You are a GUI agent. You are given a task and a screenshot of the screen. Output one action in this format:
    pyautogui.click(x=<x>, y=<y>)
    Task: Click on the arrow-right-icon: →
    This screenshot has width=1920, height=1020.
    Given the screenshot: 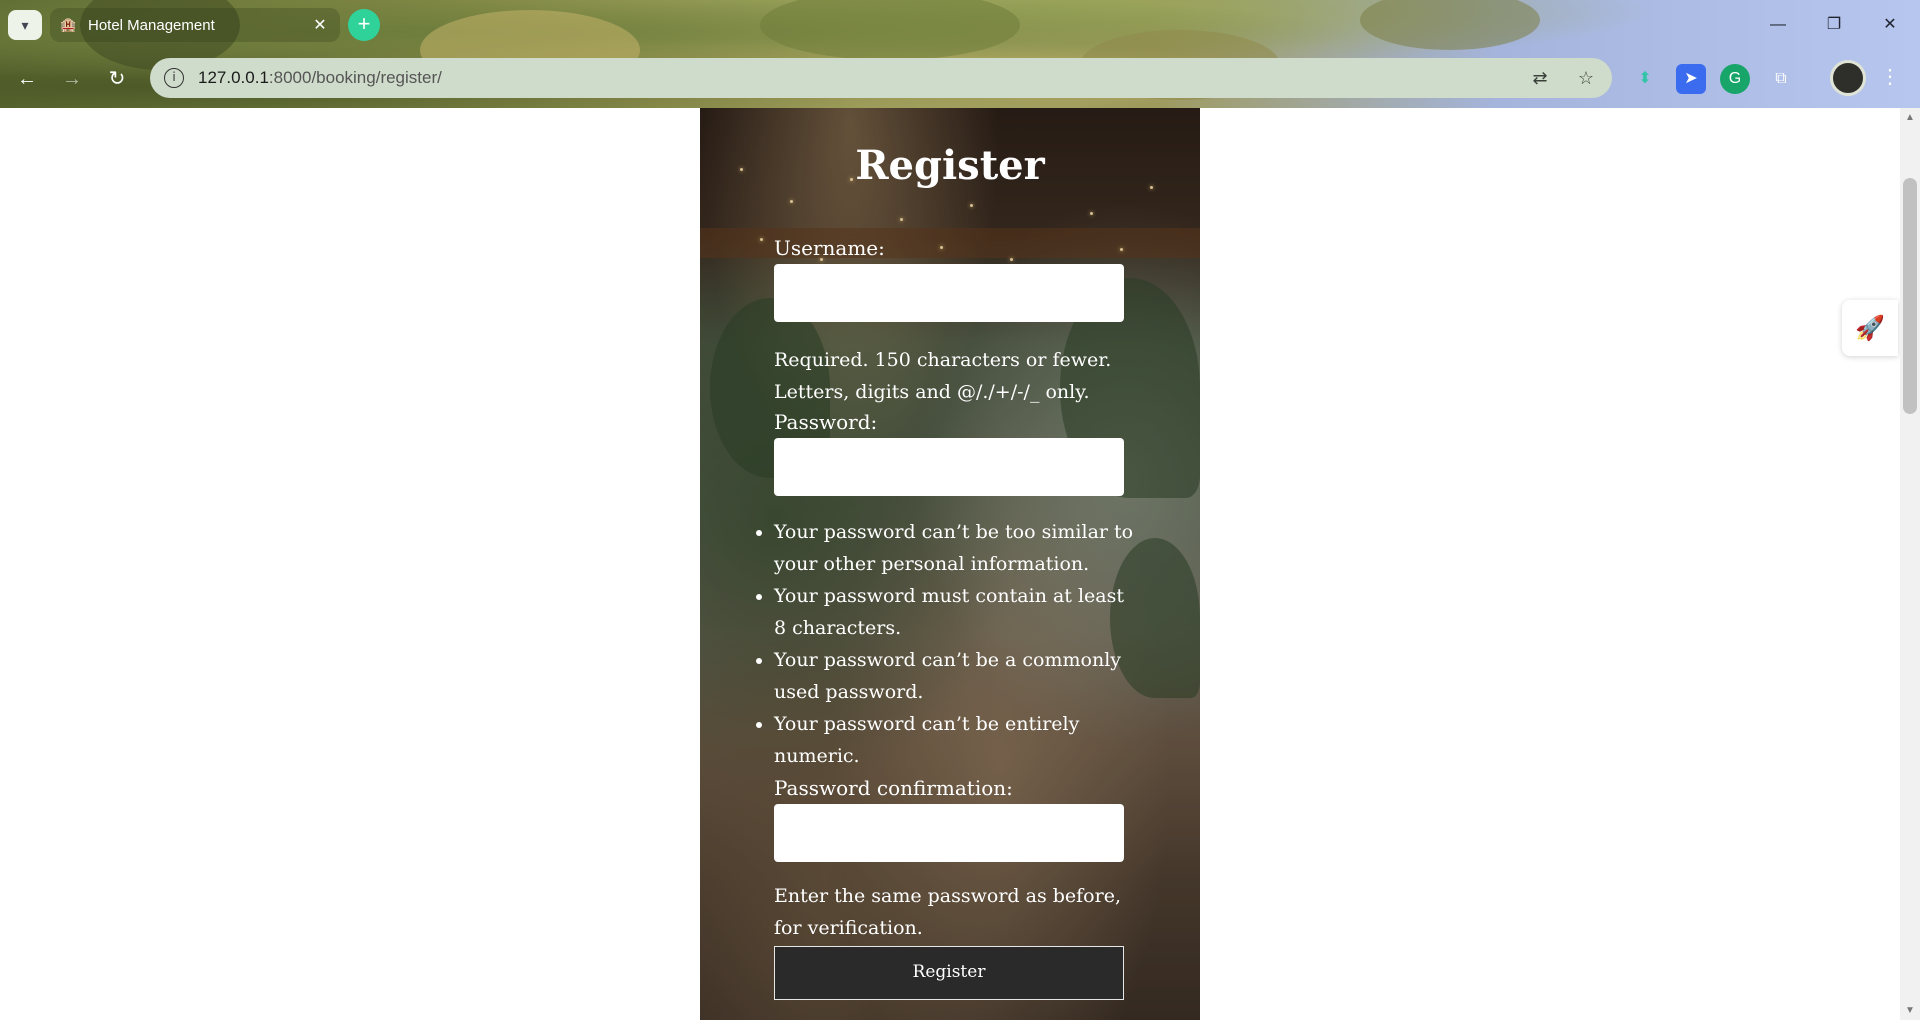 What is the action you would take?
    pyautogui.click(x=72, y=79)
    